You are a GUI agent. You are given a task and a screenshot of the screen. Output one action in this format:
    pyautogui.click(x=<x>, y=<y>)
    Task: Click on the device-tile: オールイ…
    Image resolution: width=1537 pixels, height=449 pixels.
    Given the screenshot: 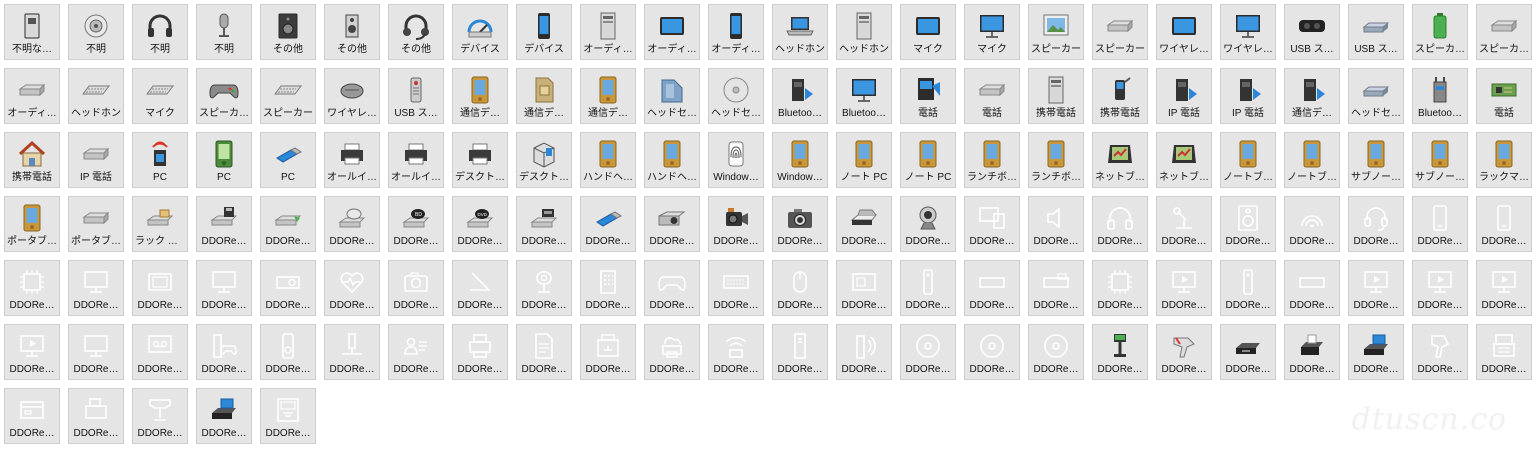 What is the action you would take?
    pyautogui.click(x=352, y=160)
    